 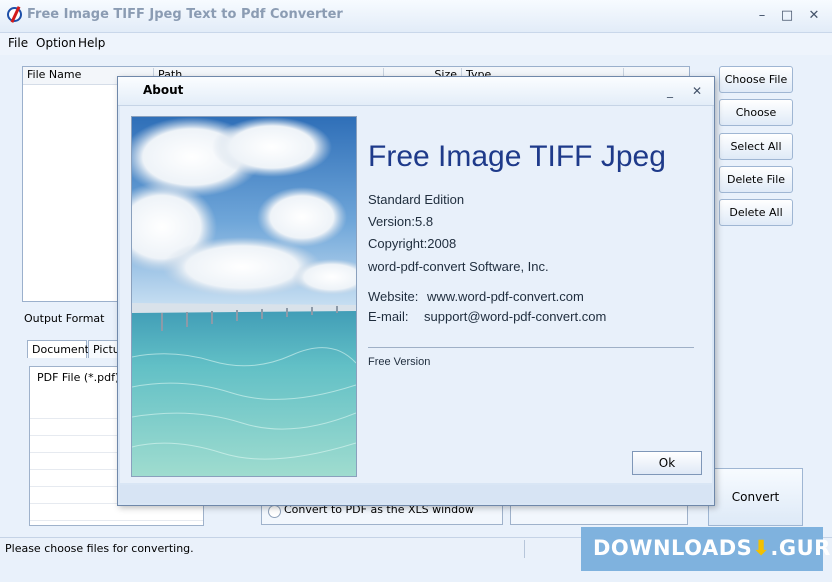 What do you see at coordinates (64, 318) in the screenshot?
I see `output-format-label: Output Format` at bounding box center [64, 318].